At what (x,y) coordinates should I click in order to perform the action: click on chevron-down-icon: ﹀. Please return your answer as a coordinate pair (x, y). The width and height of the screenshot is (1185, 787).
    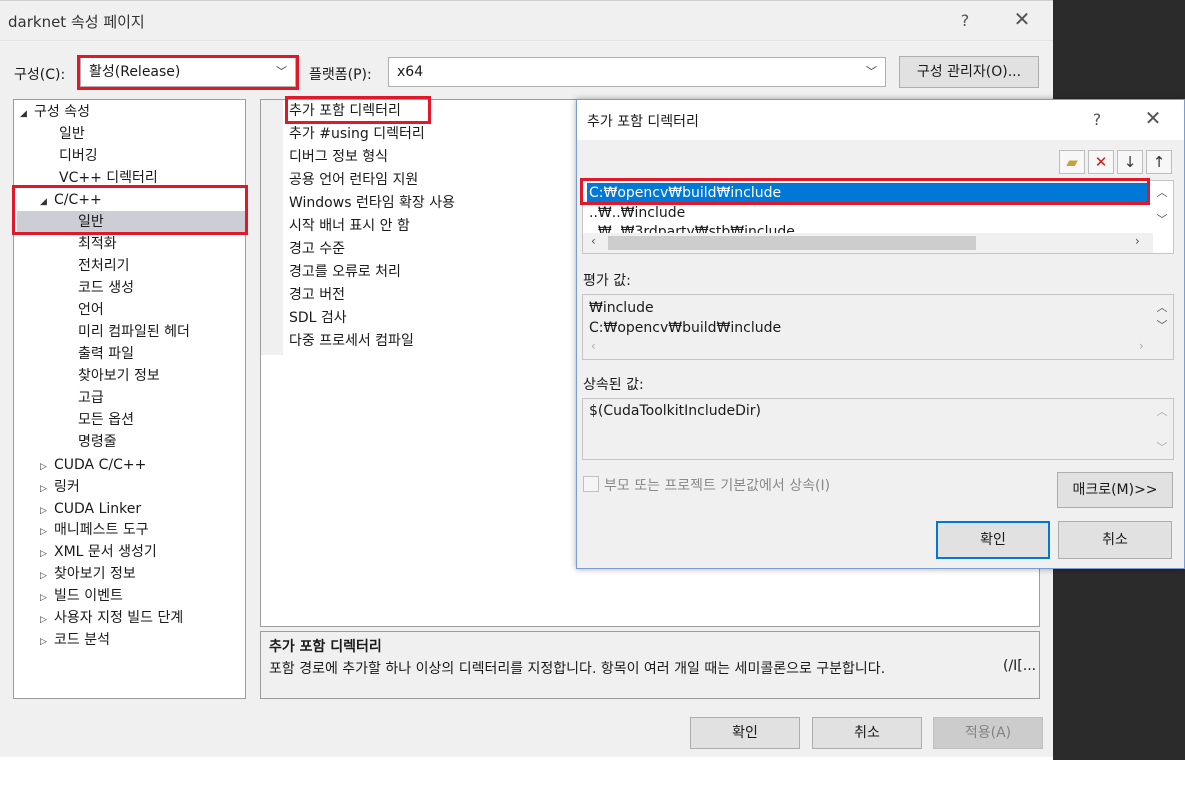
    Looking at the image, I should click on (871, 71).